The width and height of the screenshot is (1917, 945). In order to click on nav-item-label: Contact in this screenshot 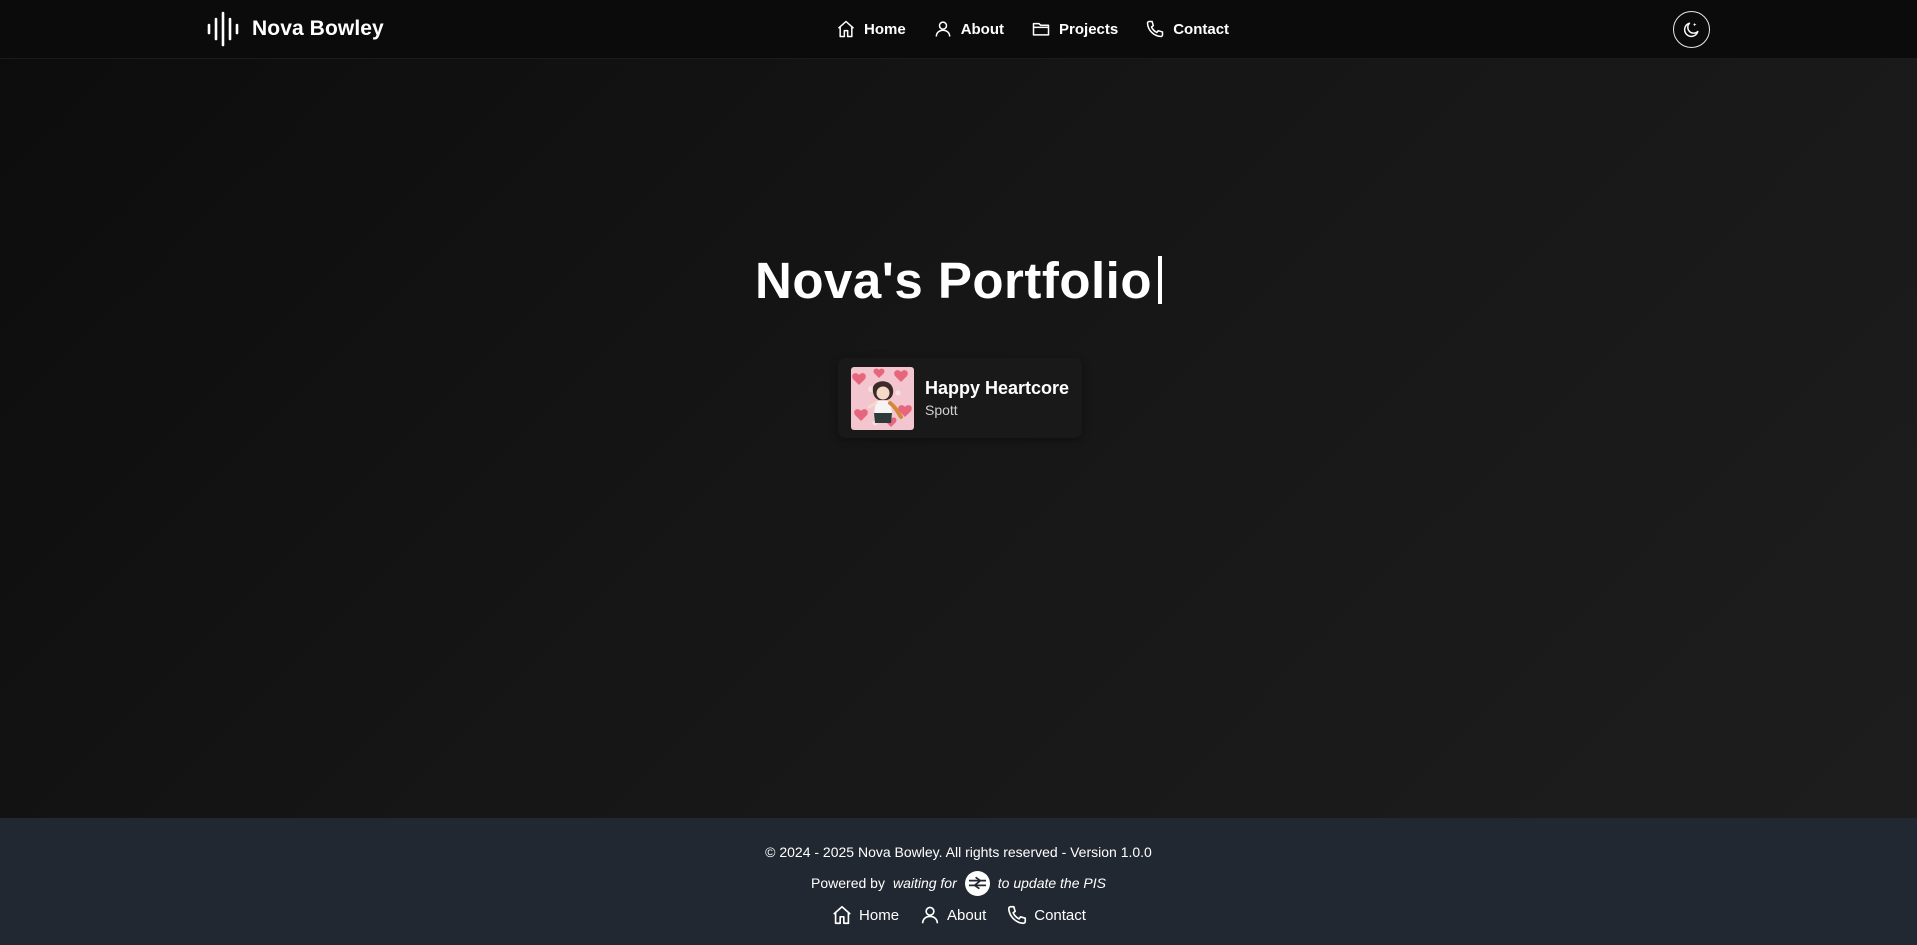, I will do `click(1201, 29)`.